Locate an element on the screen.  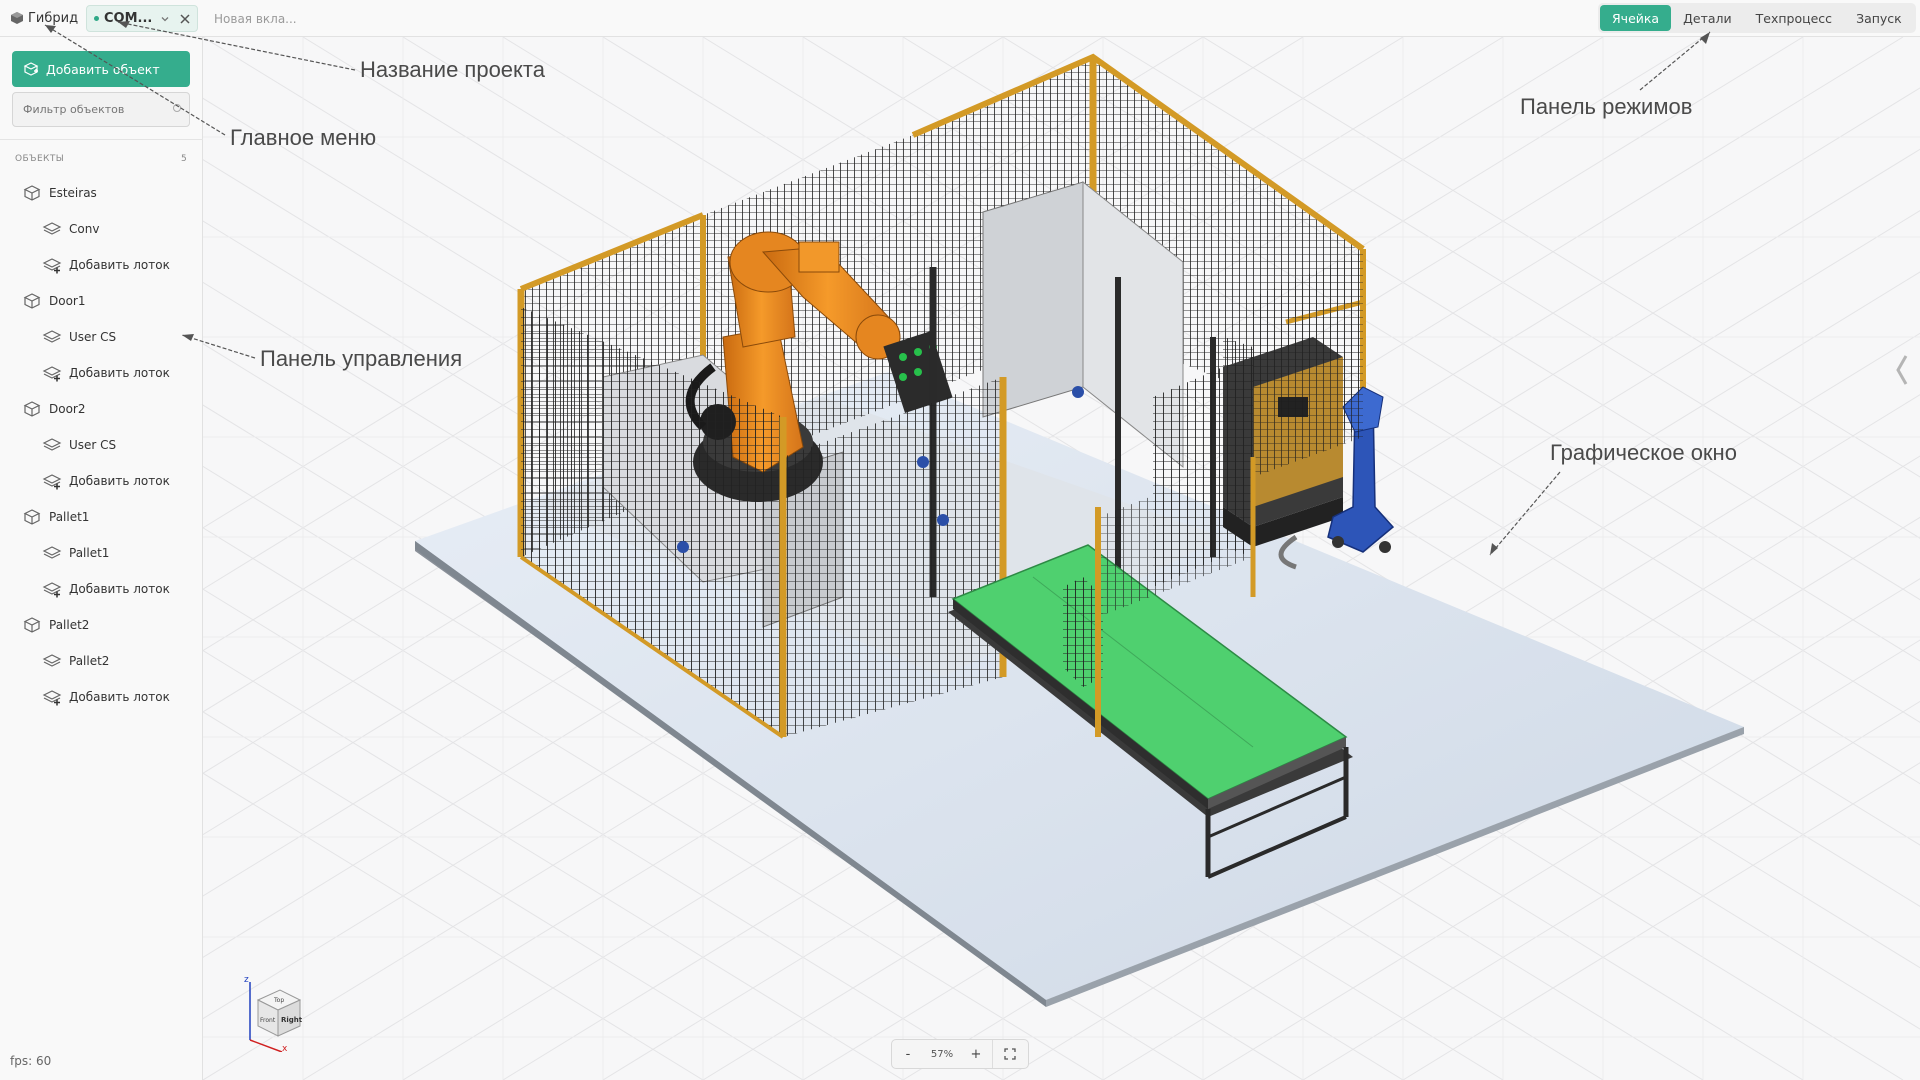
chevron-left-icon is located at coordinates (1902, 370).